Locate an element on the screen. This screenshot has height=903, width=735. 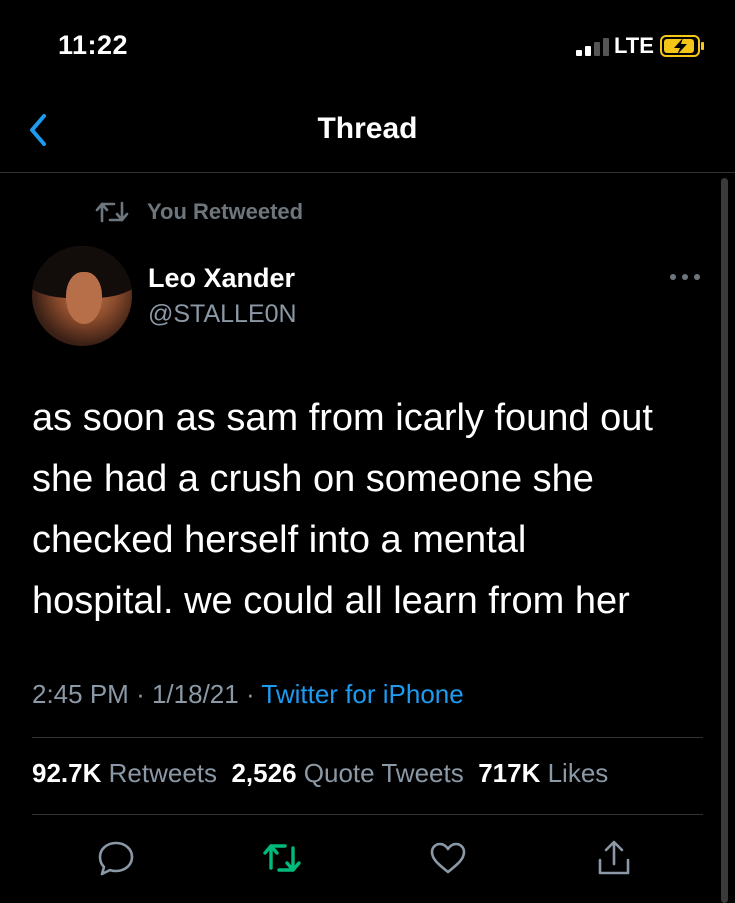
tweet-time: 2:45 PM is located at coordinates (80, 694).